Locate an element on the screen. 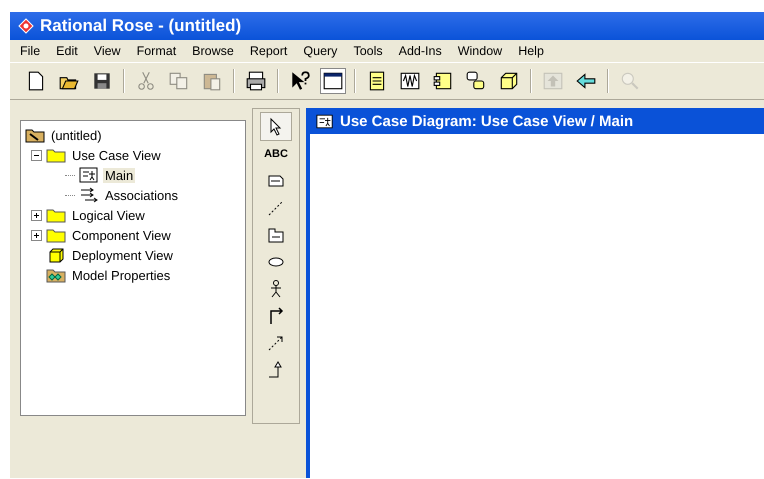  menu-item: File is located at coordinates (30, 51).